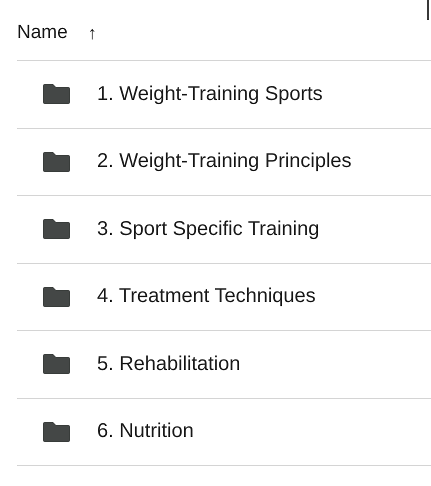  What do you see at coordinates (208, 229) in the screenshot?
I see `folder-name: 3. Sport Specific Training` at bounding box center [208, 229].